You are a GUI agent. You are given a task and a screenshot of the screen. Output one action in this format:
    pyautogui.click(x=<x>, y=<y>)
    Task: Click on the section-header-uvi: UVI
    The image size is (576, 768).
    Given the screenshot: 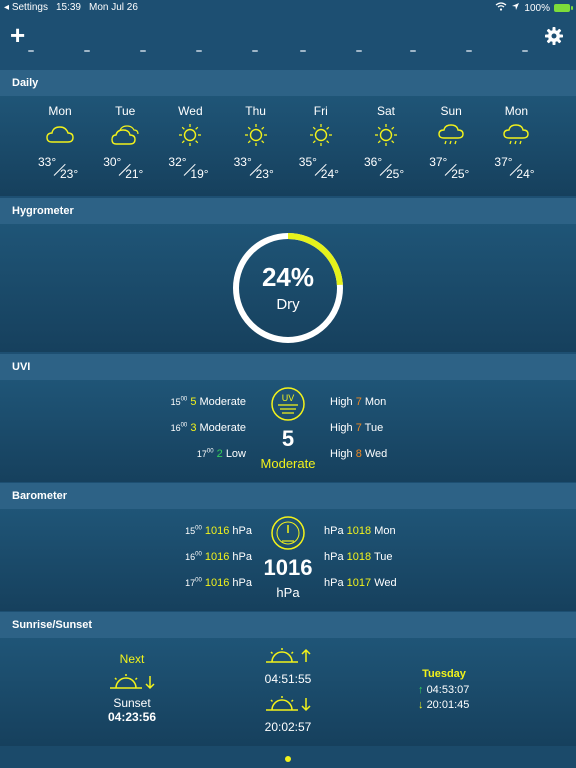 What is the action you would take?
    pyautogui.click(x=288, y=367)
    